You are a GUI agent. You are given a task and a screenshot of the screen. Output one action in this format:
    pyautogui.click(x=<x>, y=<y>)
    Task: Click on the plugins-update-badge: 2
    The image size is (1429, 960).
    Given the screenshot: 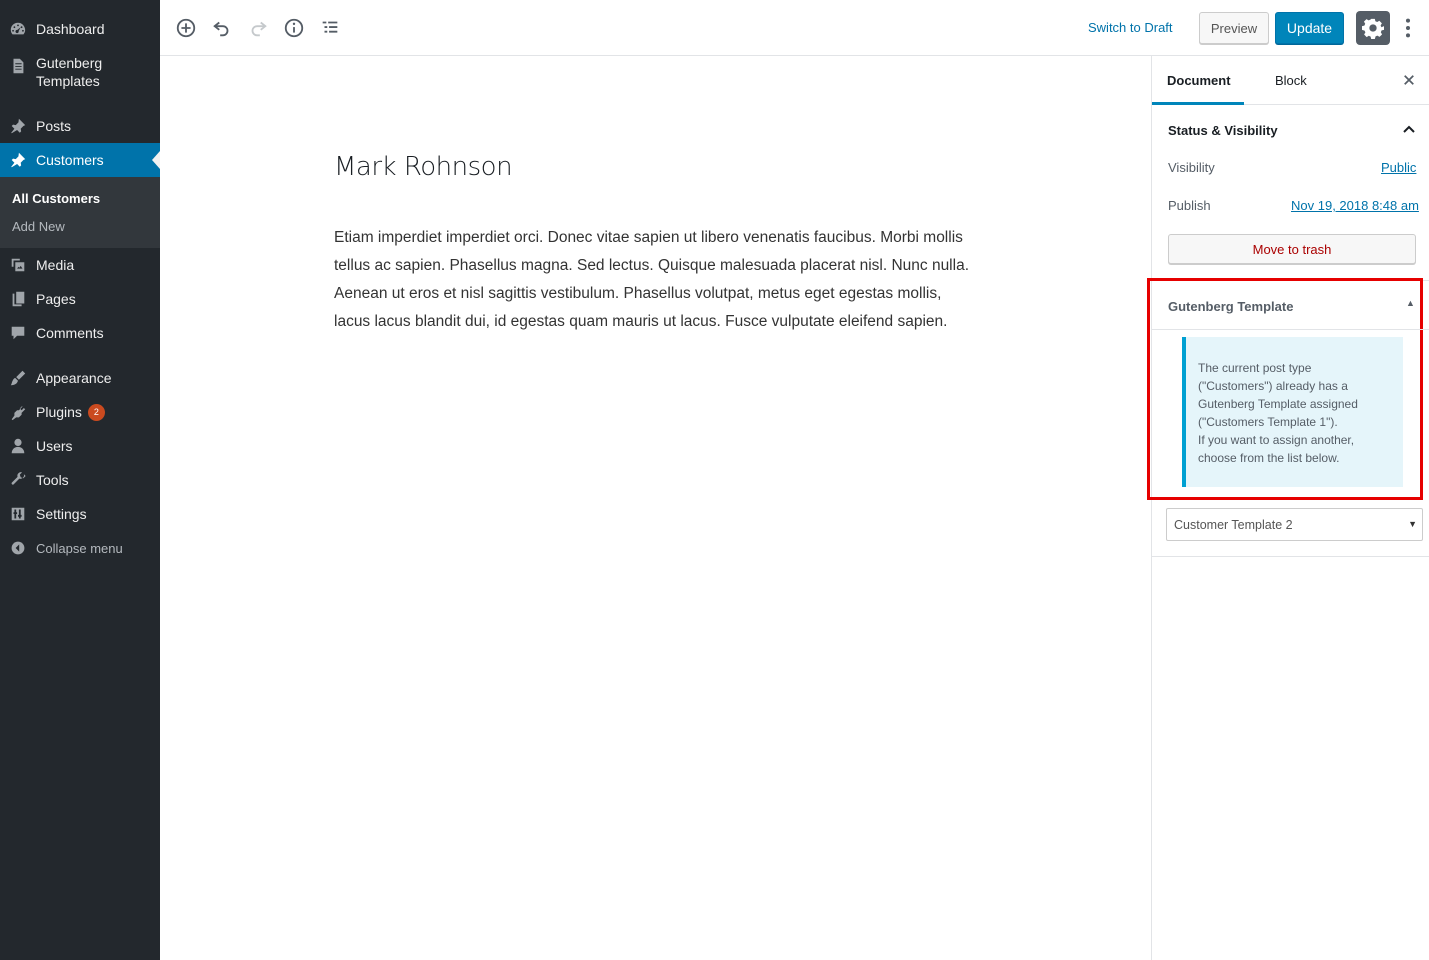 What is the action you would take?
    pyautogui.click(x=96, y=412)
    